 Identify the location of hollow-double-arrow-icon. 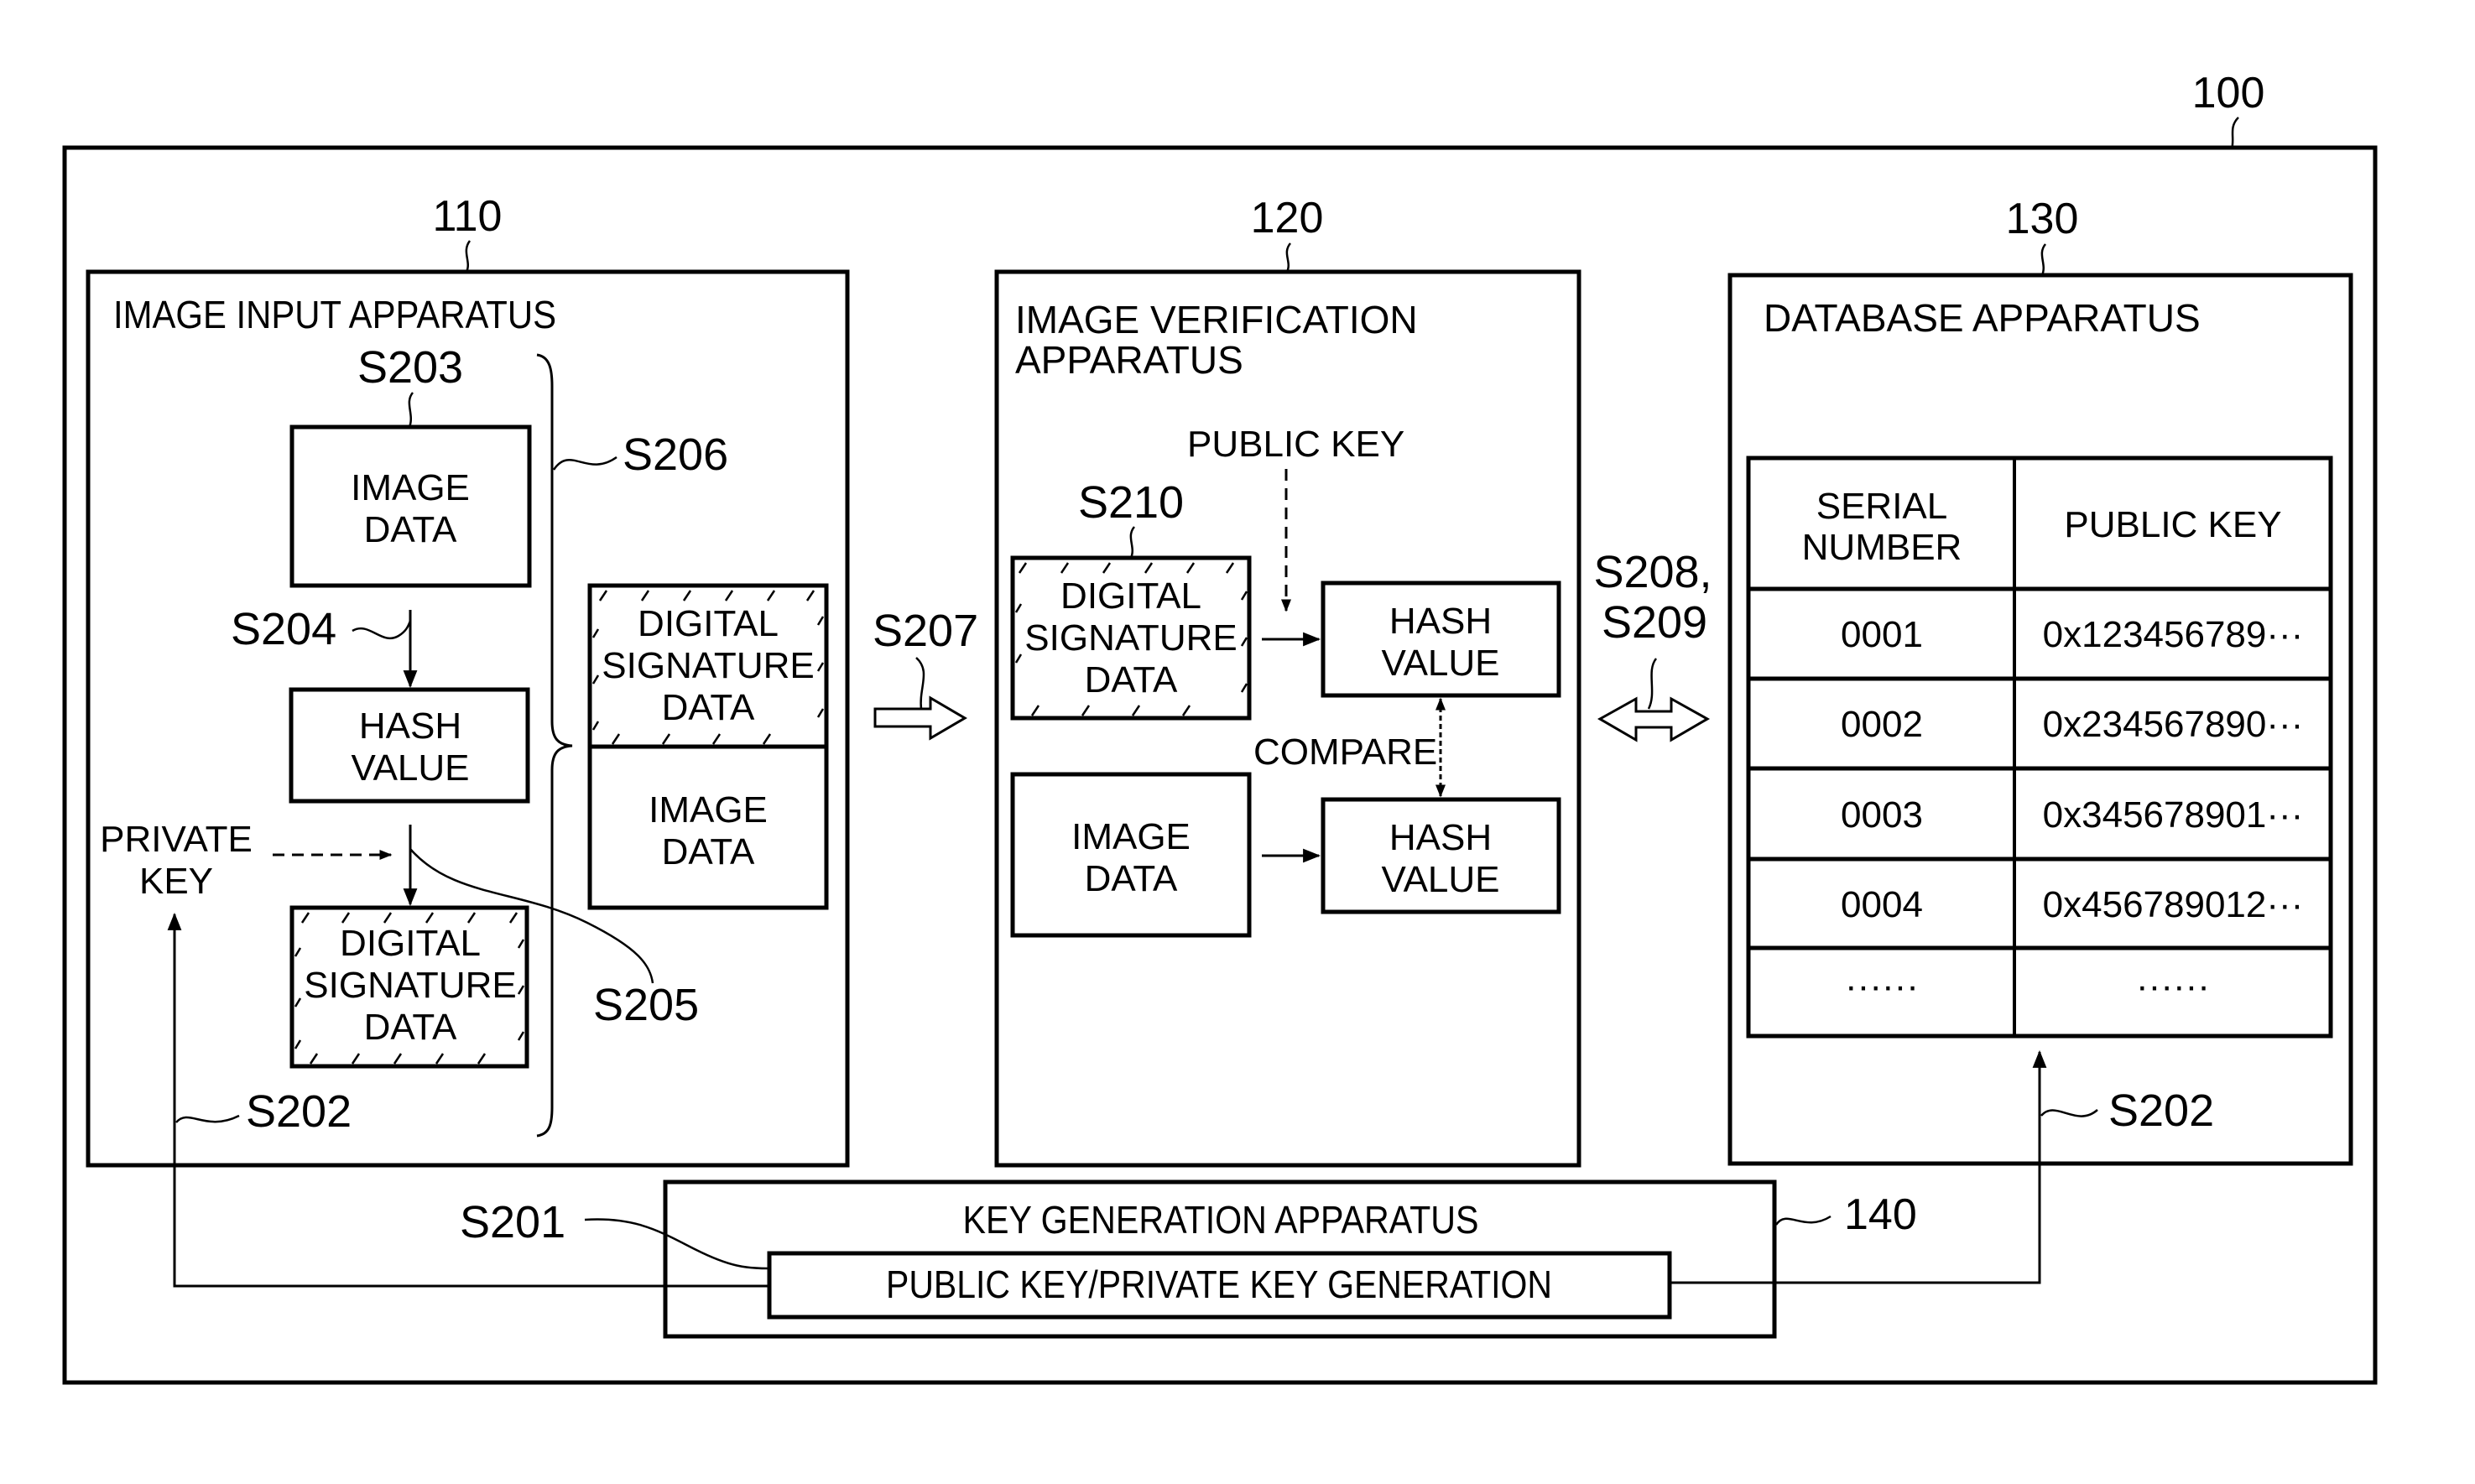
(1654, 719).